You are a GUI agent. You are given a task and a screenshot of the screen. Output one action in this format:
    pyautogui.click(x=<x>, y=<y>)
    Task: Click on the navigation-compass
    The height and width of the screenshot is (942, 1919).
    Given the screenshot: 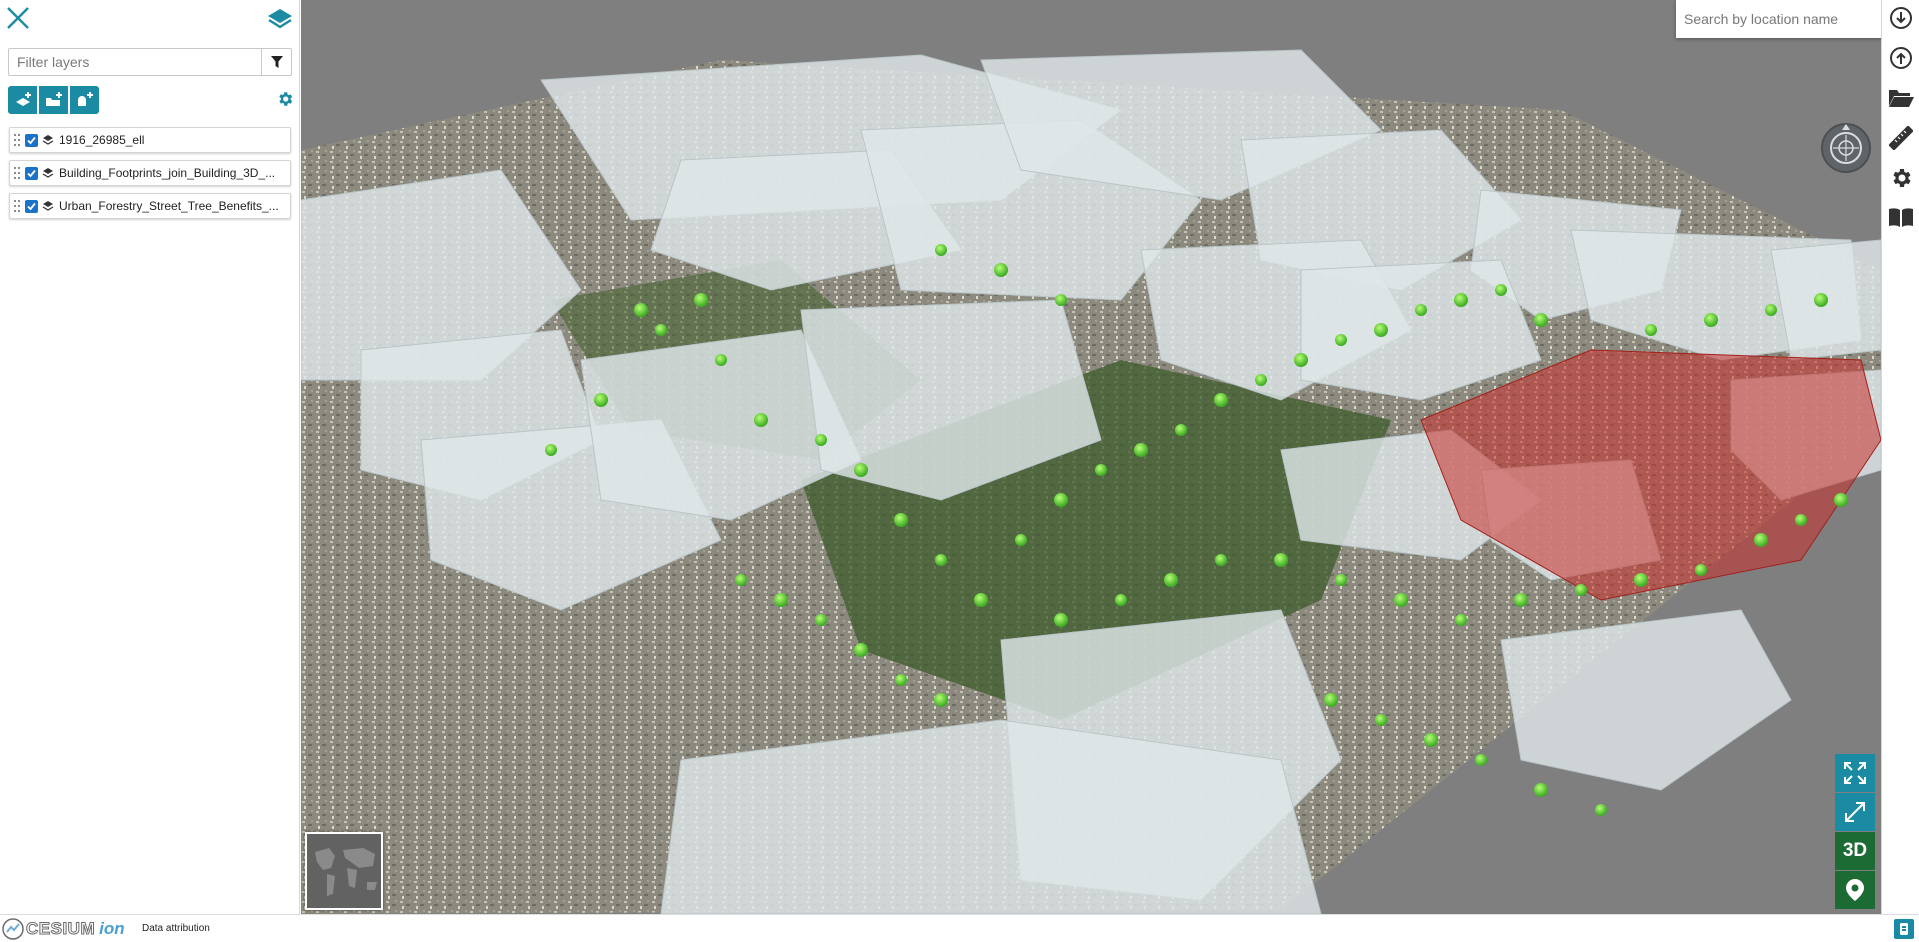 What is the action you would take?
    pyautogui.click(x=1846, y=148)
    